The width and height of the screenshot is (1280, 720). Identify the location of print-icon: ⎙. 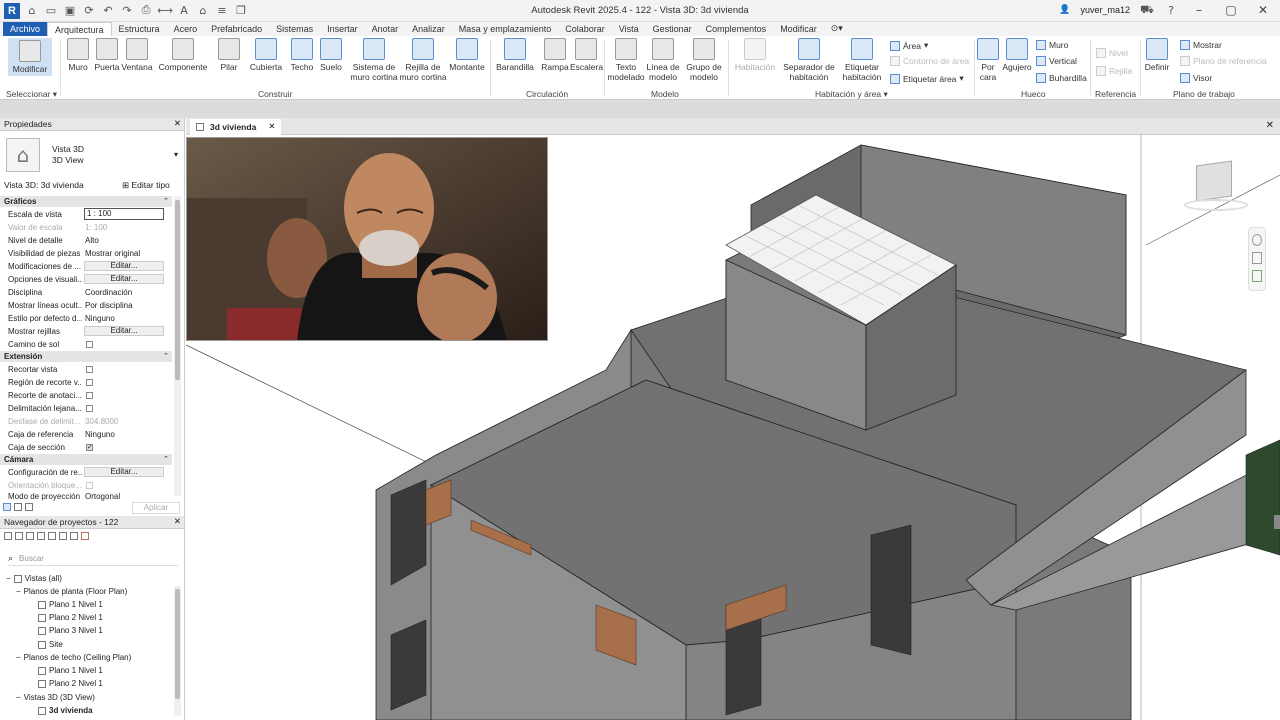
(146, 10).